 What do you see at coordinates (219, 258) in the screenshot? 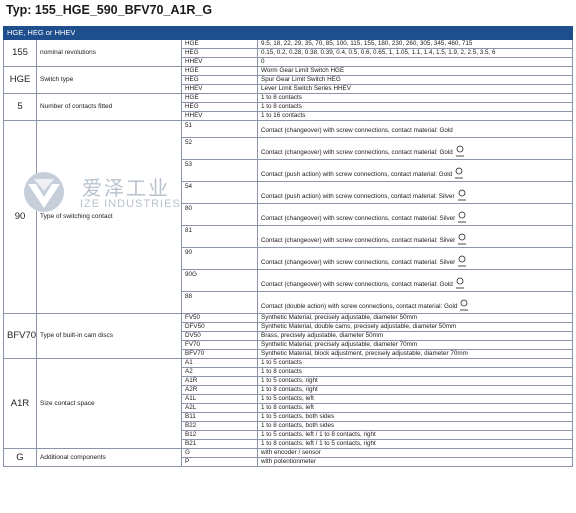
I see `variant-code: 90` at bounding box center [219, 258].